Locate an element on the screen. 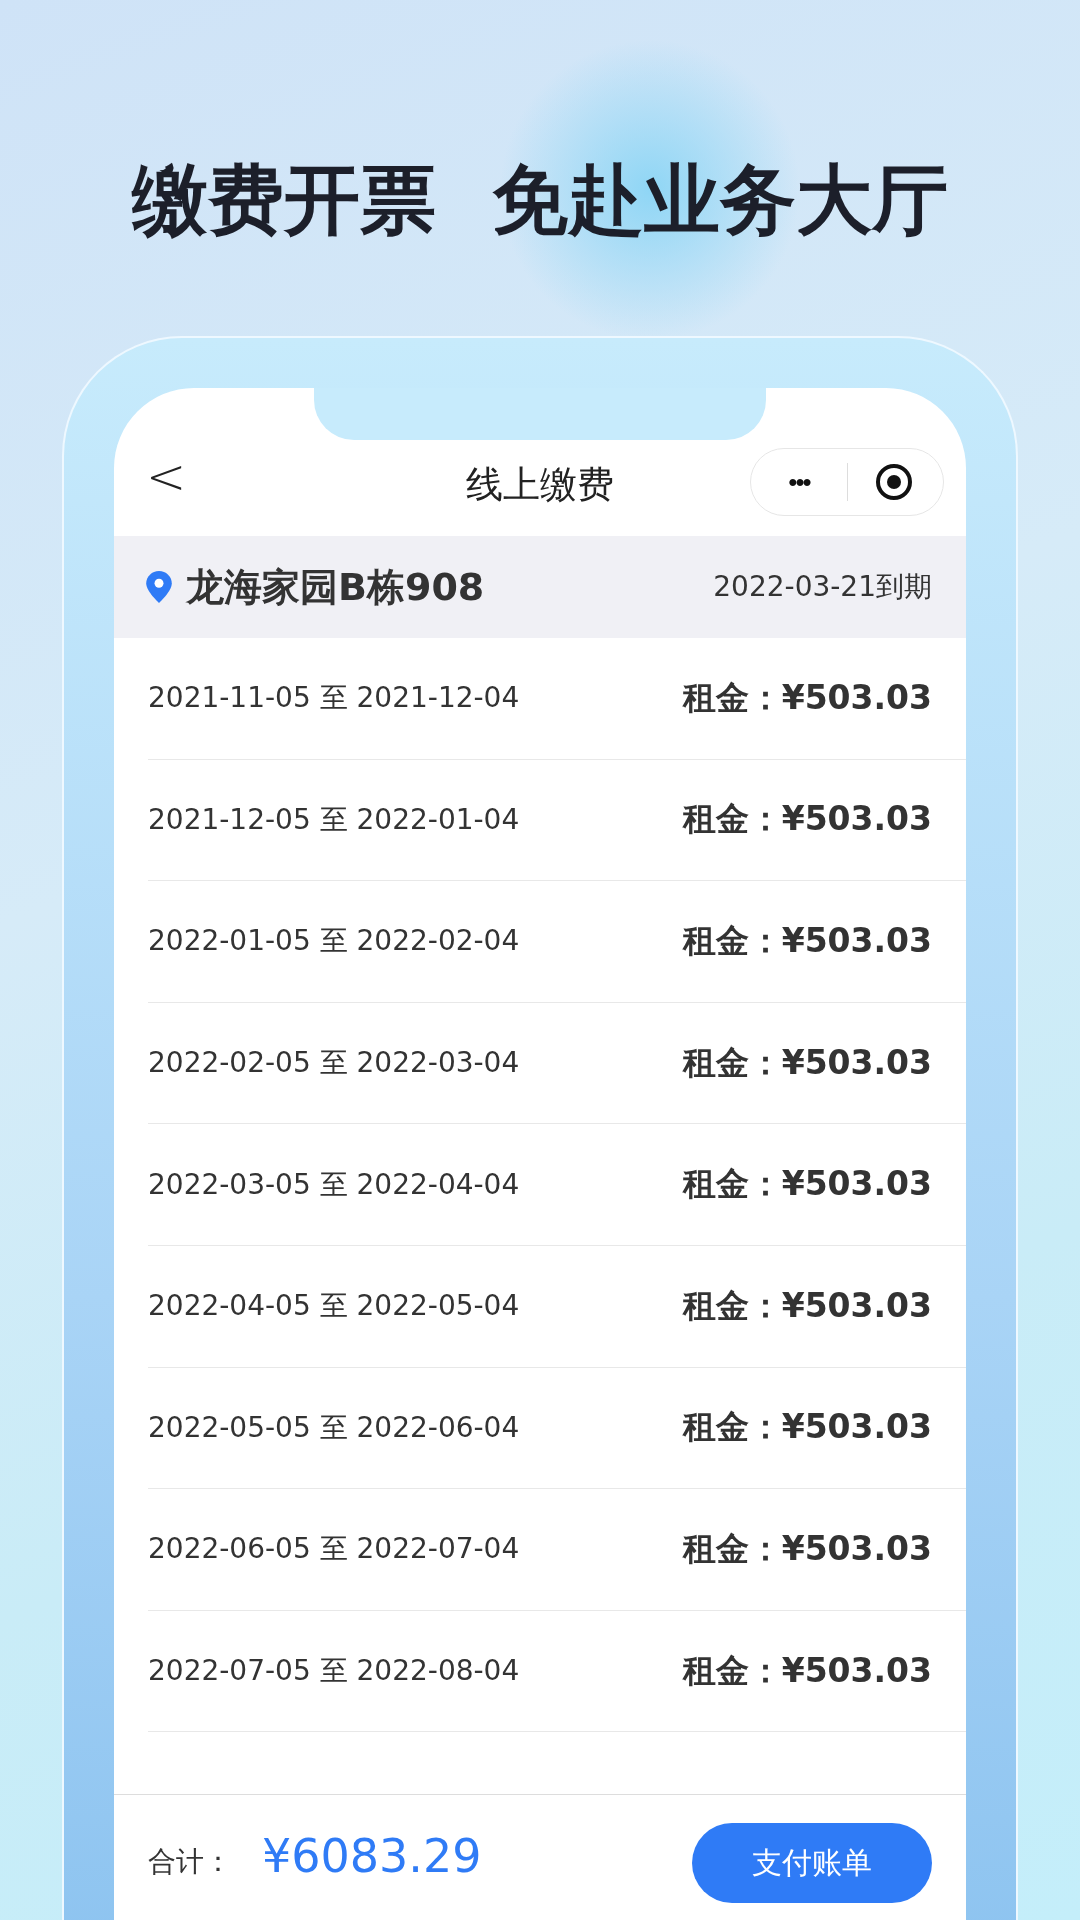  period-text: 2022-07-05 至 2022-08-04 is located at coordinates (334, 1671).